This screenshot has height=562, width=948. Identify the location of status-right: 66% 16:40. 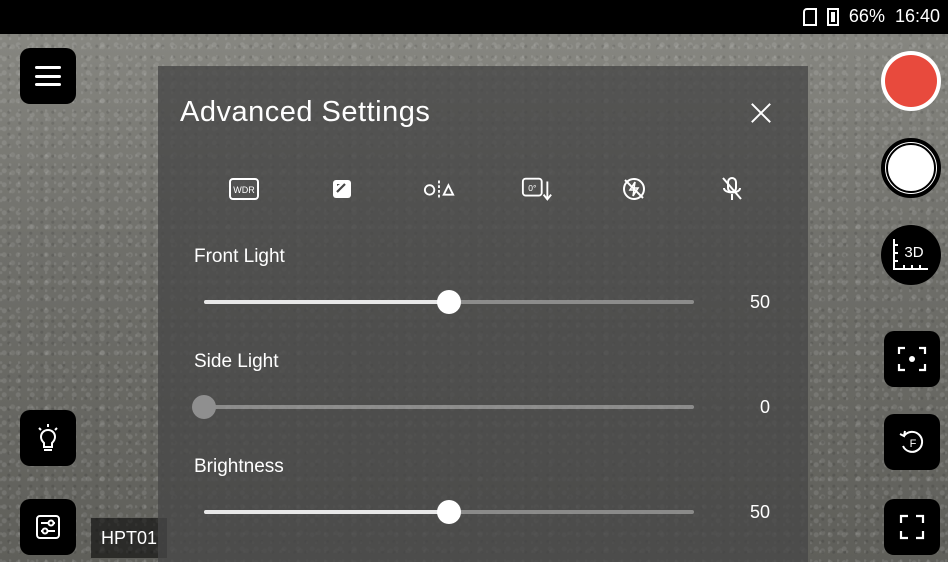
(871, 16).